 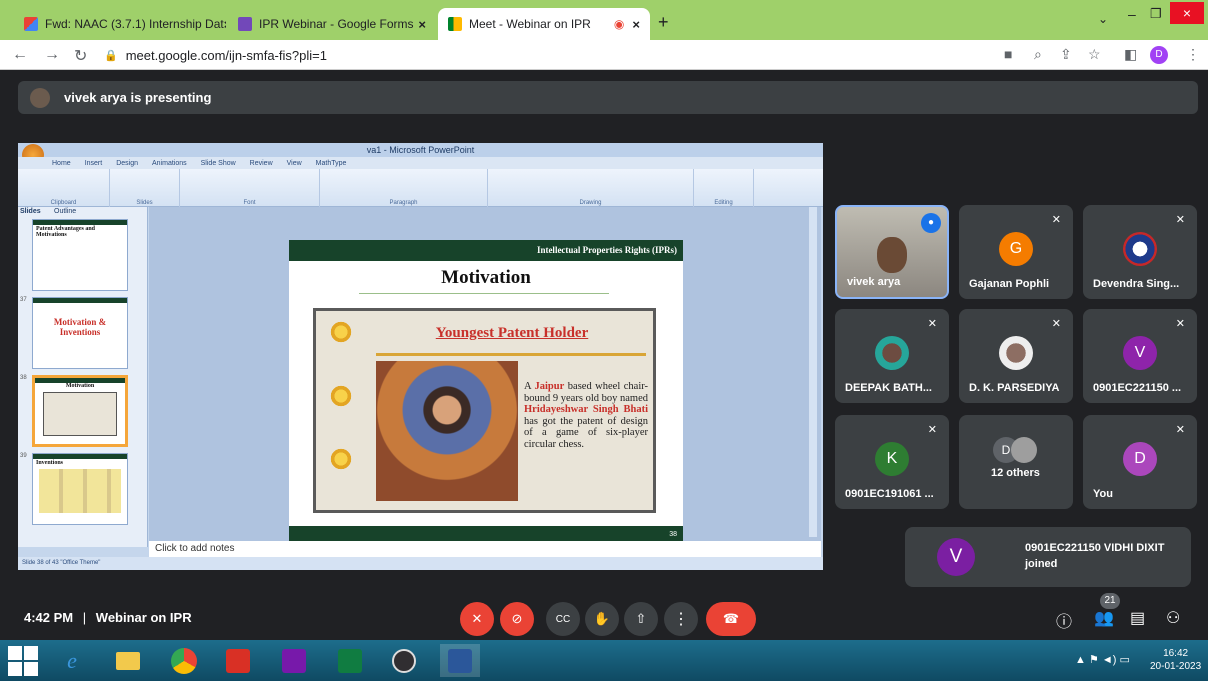 I want to click on slide-title: Motivation, so click(x=486, y=277).